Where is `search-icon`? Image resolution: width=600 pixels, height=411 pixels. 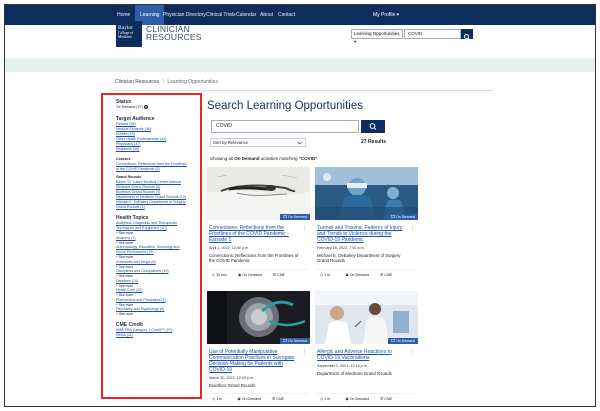
search-icon is located at coordinates (467, 37).